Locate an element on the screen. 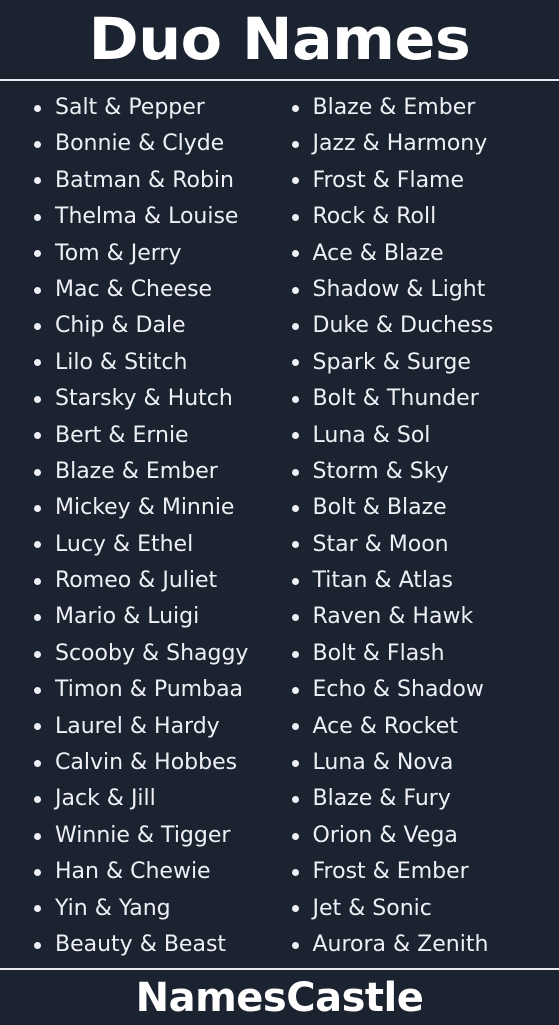 The image size is (559, 1025). list-item: Shadow & Light is located at coordinates (425, 290).